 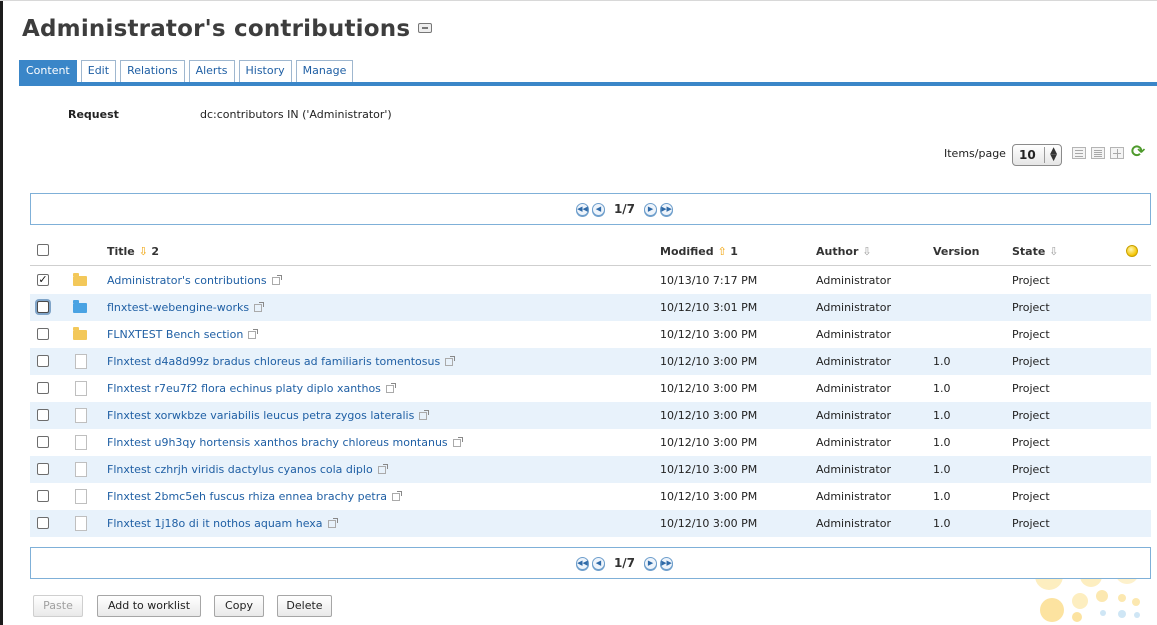 What do you see at coordinates (304, 606) in the screenshot?
I see `delete-button: Delete` at bounding box center [304, 606].